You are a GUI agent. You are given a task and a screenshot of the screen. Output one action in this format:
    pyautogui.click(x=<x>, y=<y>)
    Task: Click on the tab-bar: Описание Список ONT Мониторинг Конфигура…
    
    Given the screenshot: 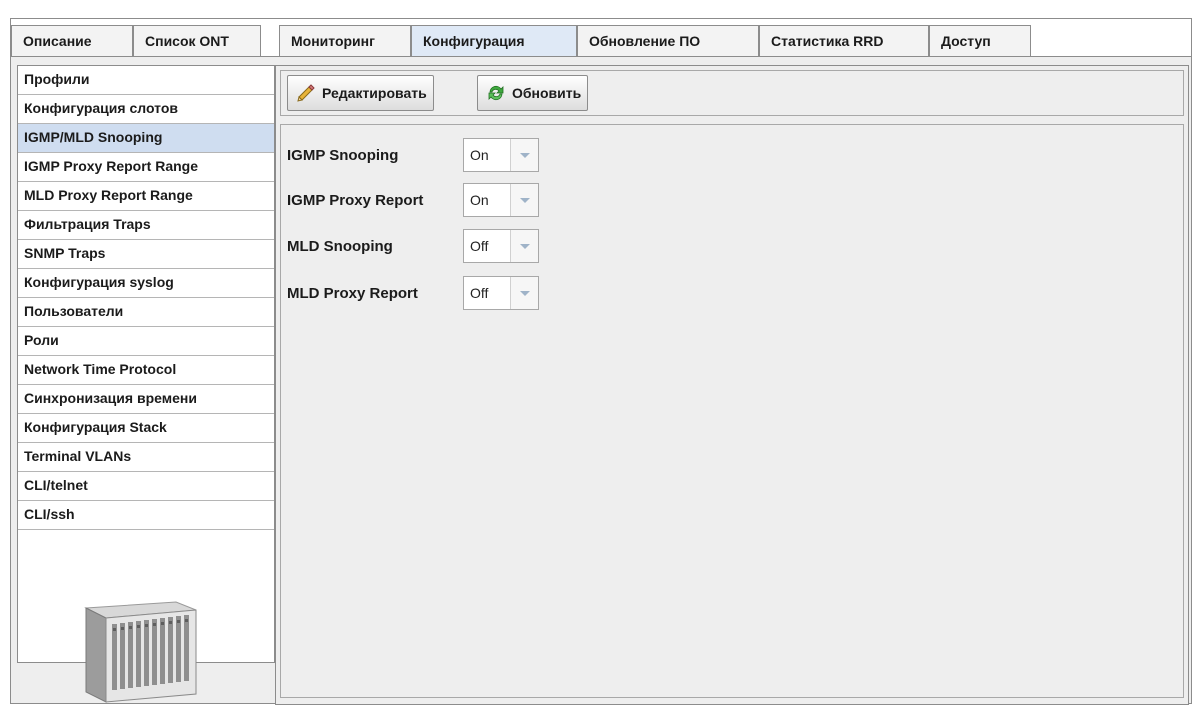 What is the action you would take?
    pyautogui.click(x=601, y=38)
    